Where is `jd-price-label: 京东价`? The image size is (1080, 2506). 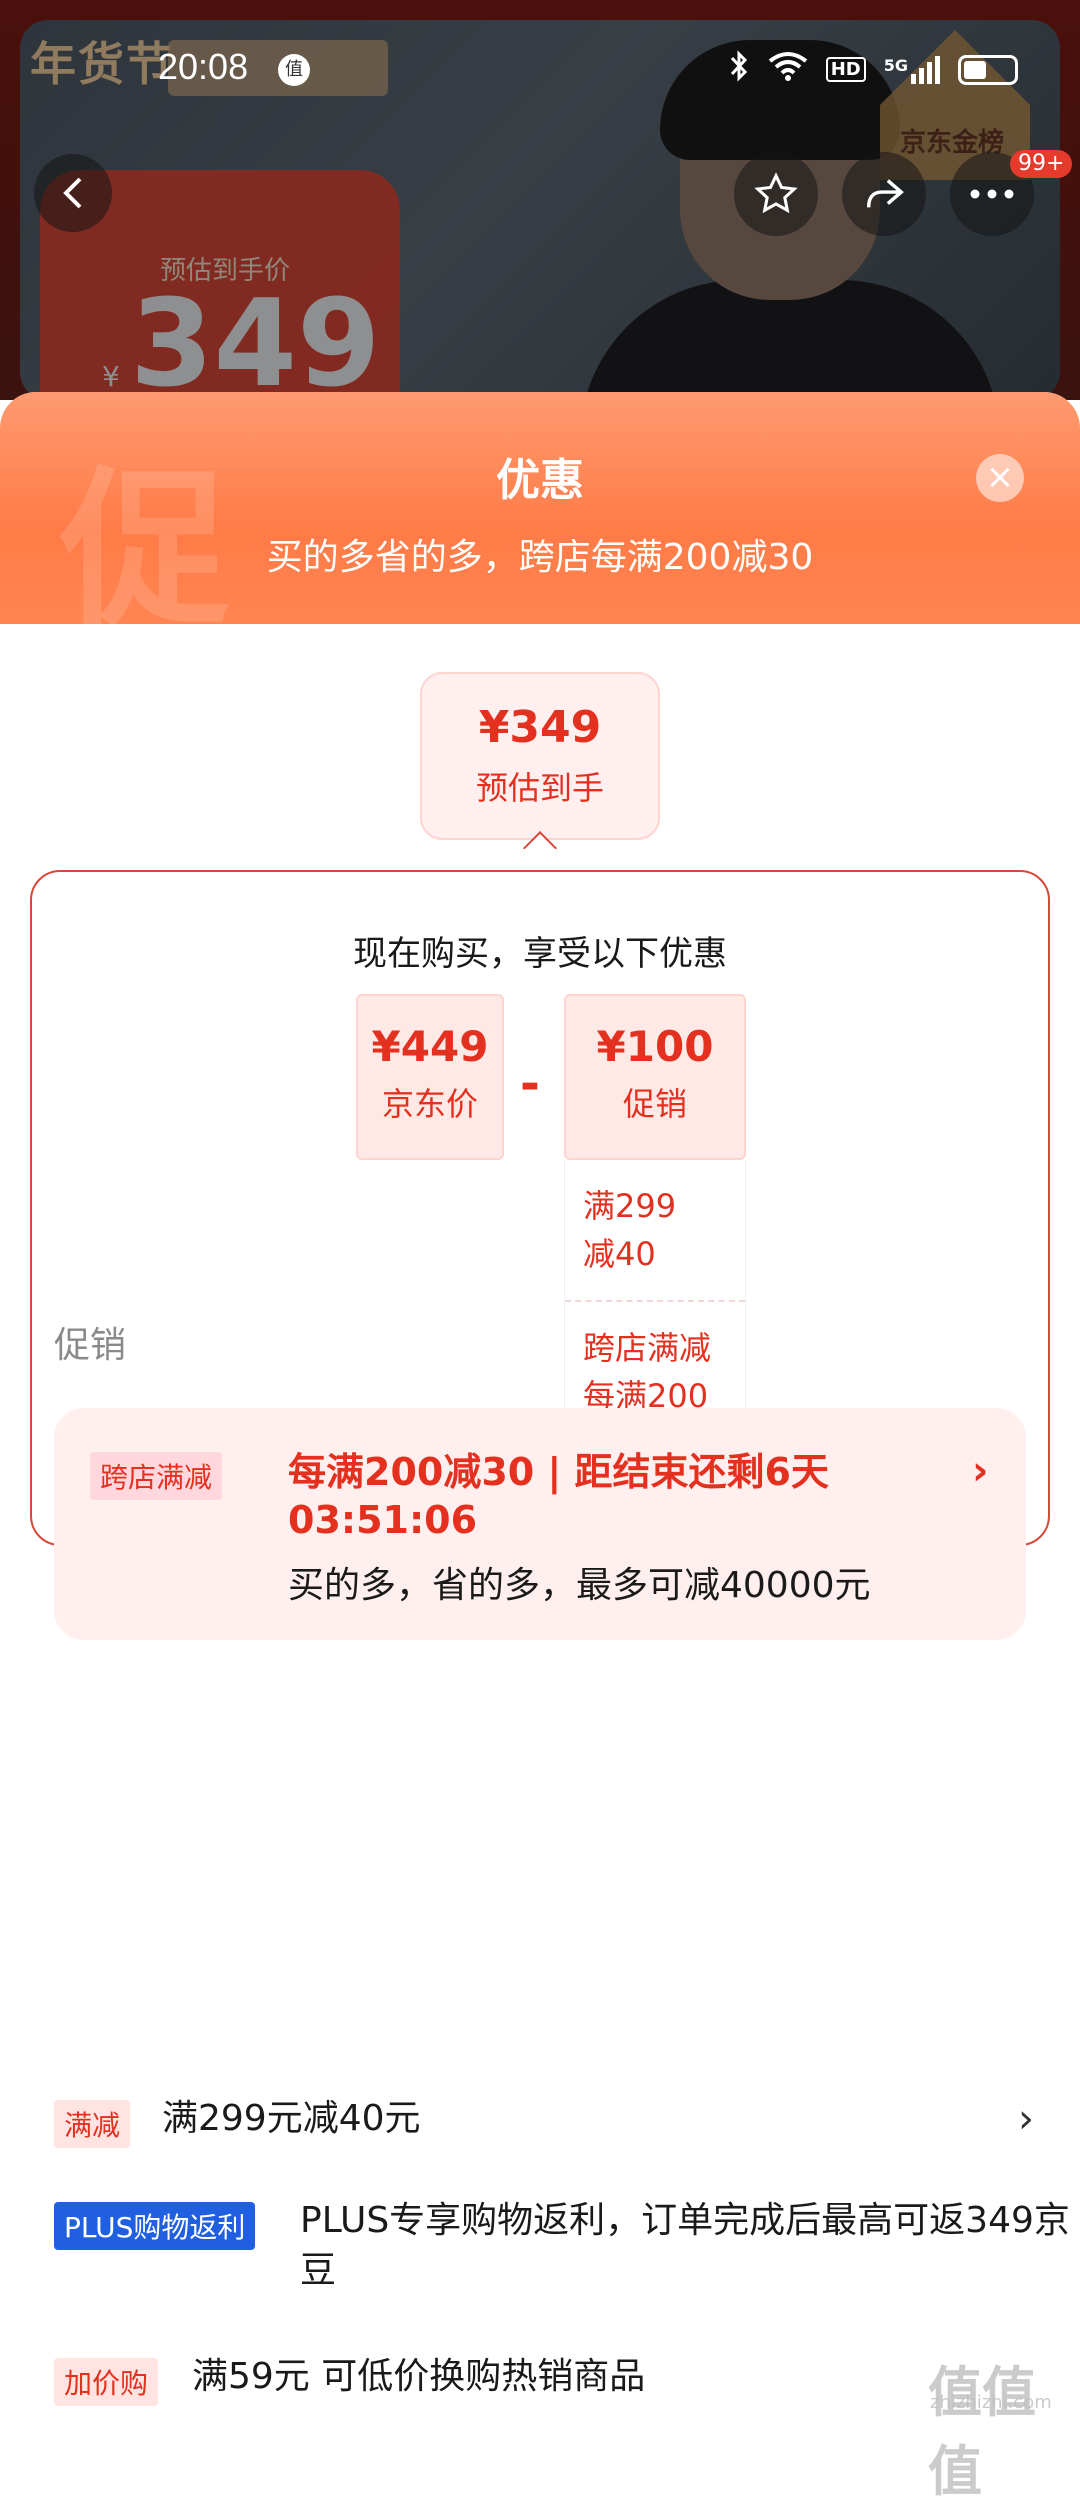 jd-price-label: 京东价 is located at coordinates (429, 1104).